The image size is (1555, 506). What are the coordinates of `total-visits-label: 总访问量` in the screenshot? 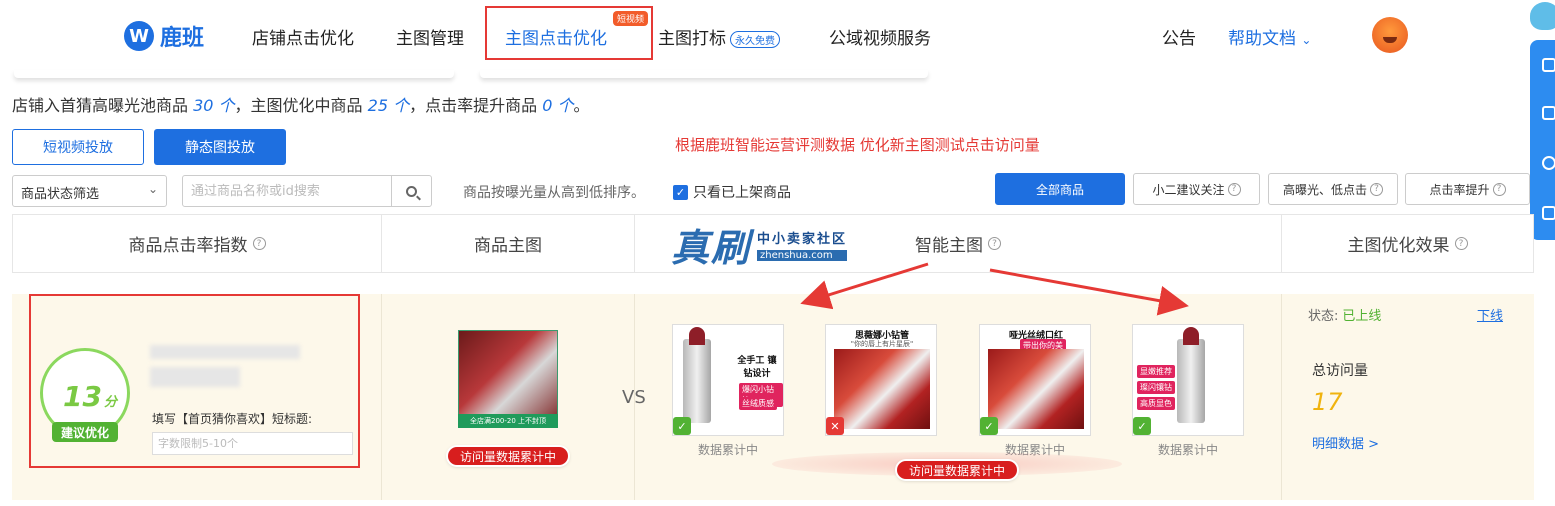 It's located at (1340, 371).